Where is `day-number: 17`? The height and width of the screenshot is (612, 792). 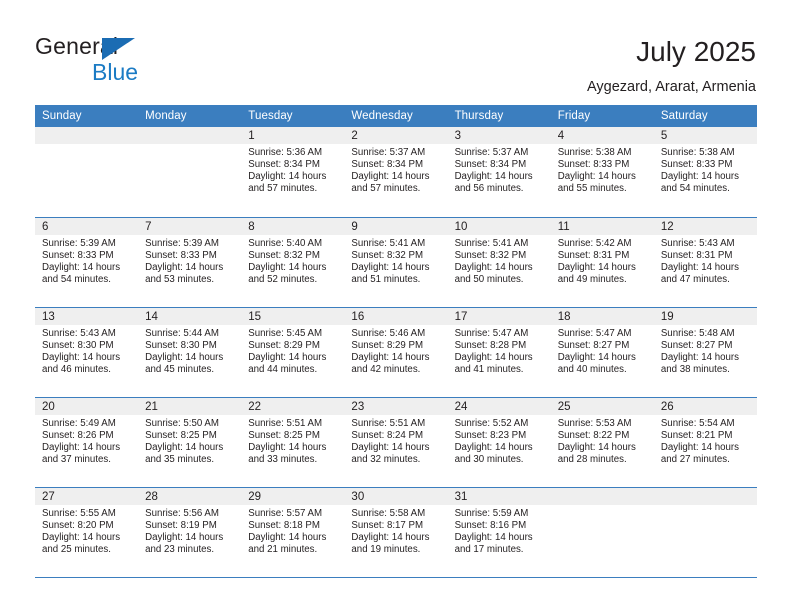
day-number: 17 is located at coordinates (499, 316).